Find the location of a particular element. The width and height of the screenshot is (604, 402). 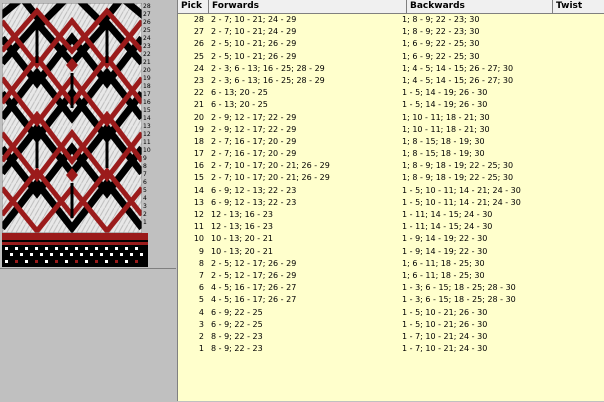

cell-backwards: 1 - 3; 6 - 15; 18 - 25; 28 - 30 is located at coordinates (459, 300).